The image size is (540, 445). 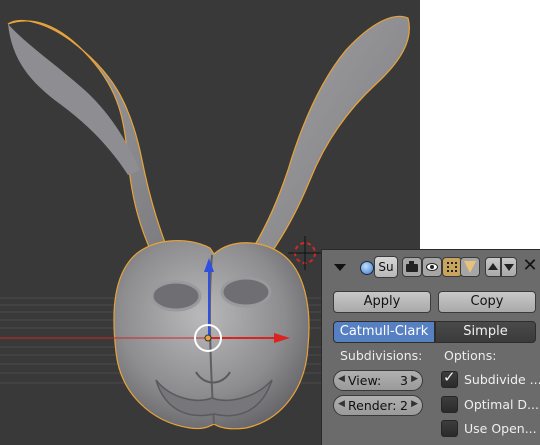 I want to click on move-down-icon, so click(x=509, y=267).